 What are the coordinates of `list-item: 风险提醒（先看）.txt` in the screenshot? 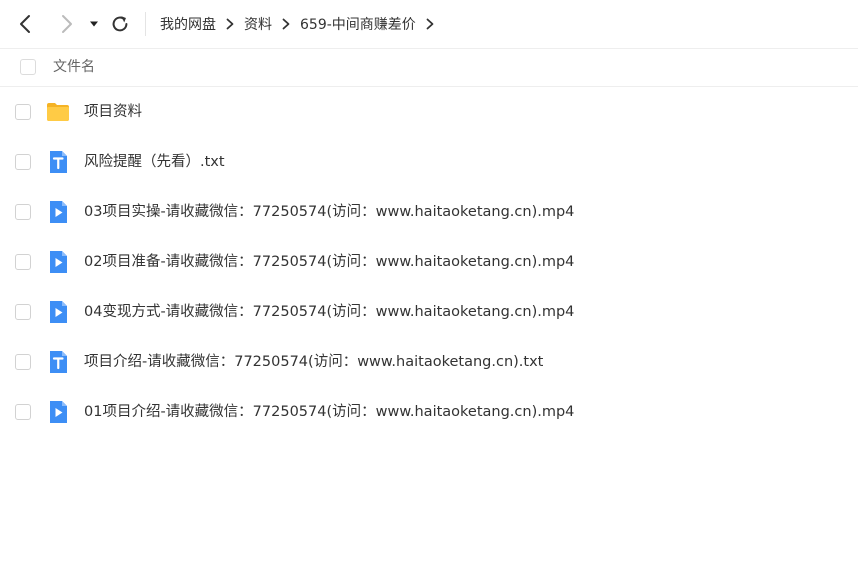 It's located at (429, 162).